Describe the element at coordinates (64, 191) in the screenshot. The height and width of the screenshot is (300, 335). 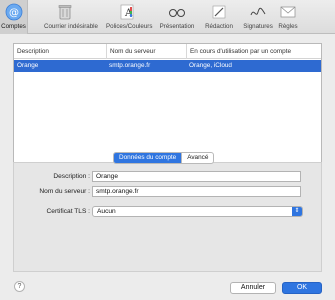
I see `server-name-label: Nom du serveur :` at that location.